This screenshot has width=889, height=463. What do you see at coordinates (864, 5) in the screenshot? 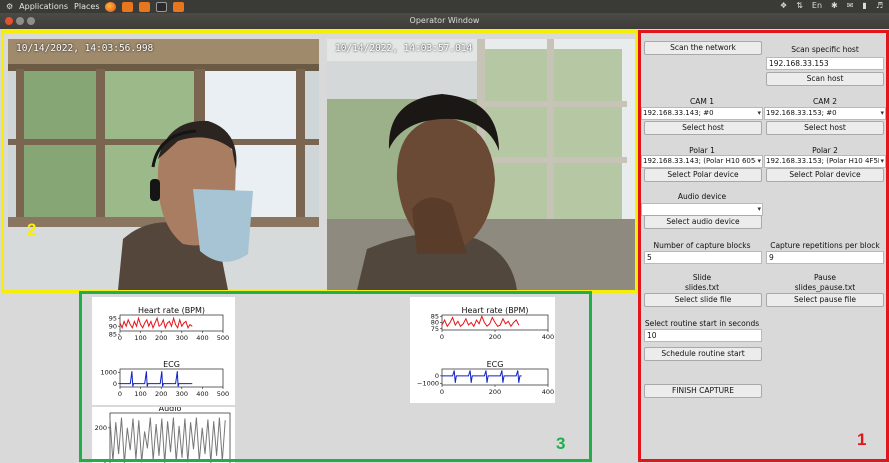
I see `battery-icon: ▮` at bounding box center [864, 5].